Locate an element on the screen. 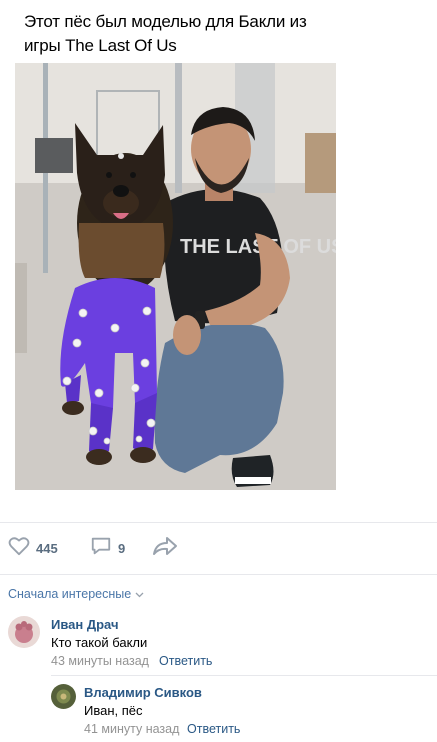 Image resolution: width=437 pixels, height=742 pixels. comments-sort-dropdown: Сначала интересные is located at coordinates (76, 594).